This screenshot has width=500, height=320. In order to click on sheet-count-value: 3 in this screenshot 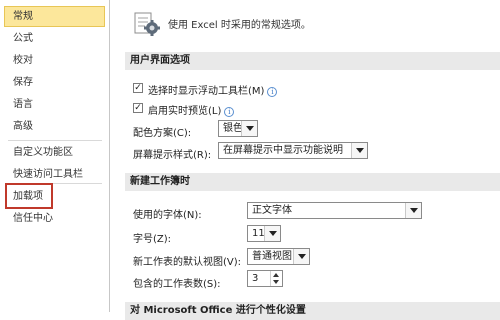, I will do `click(255, 278)`.